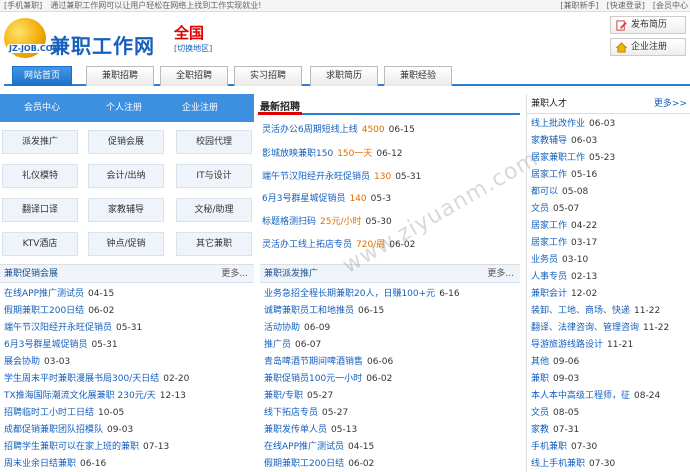  What do you see at coordinates (624, 5) in the screenshot?
I see `top-bar-links: [兼职新手] [快速登录] [会员中心` at bounding box center [624, 5].